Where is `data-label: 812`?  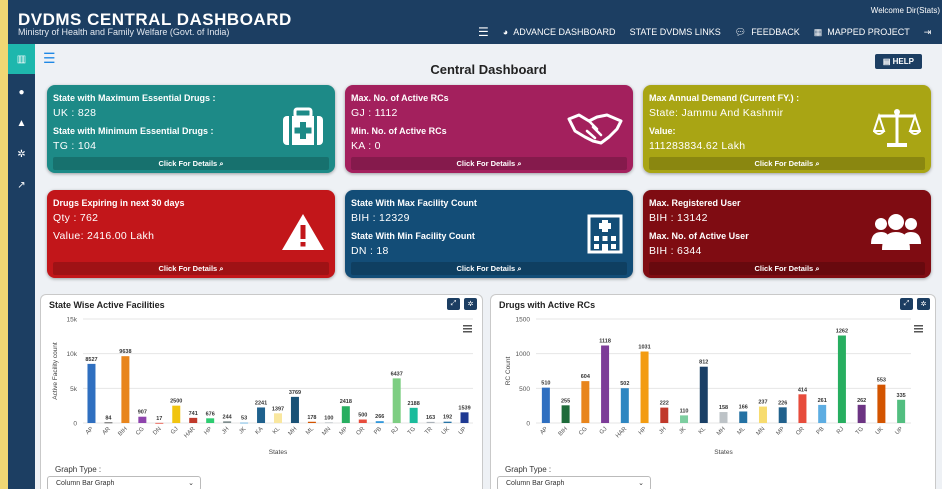
data-label: 812 is located at coordinates (703, 363).